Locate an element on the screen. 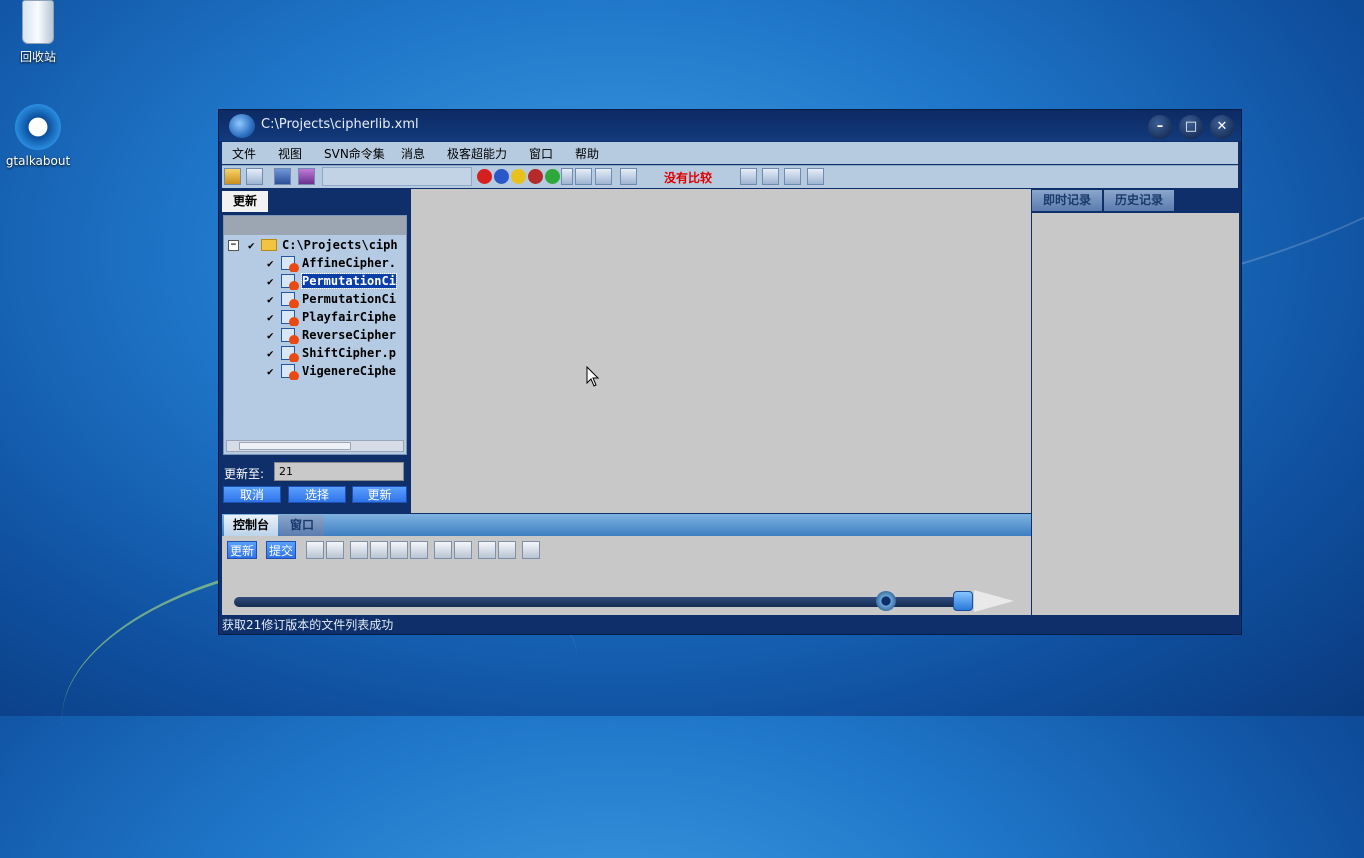 This screenshot has height=858, width=1364. menu-geek-powers: 极客超能力 is located at coordinates (477, 153).